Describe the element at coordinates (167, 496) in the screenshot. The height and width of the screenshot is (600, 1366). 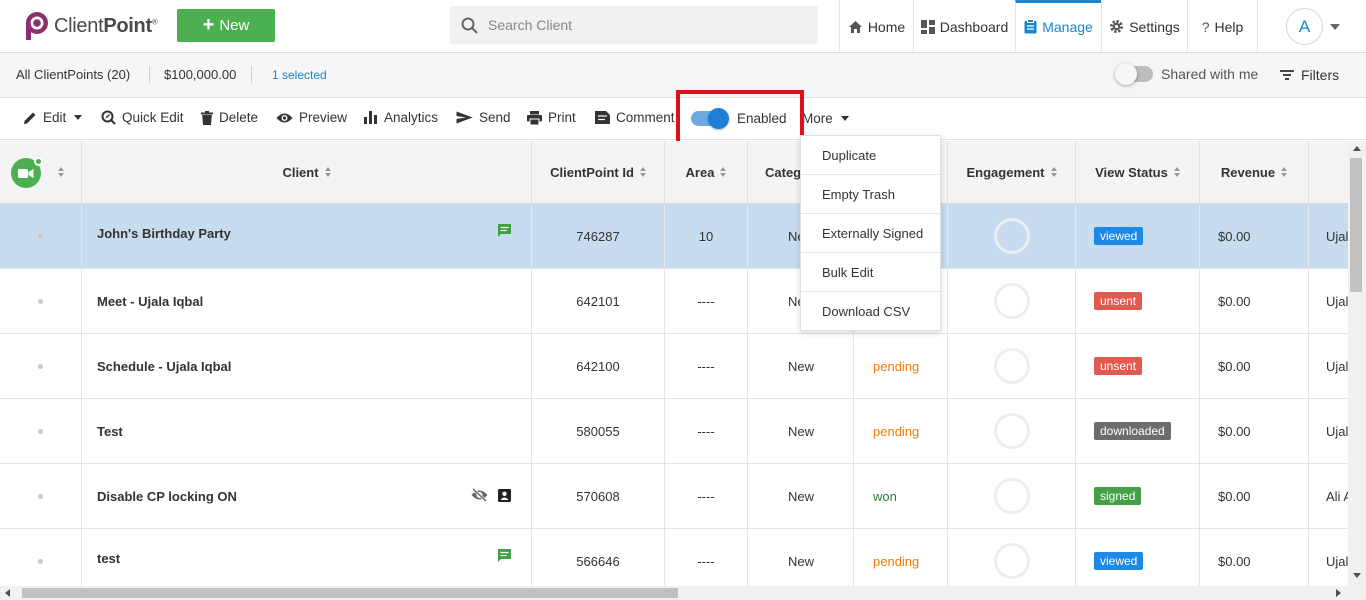
I see `client-name: Disable CP locking ON` at that location.